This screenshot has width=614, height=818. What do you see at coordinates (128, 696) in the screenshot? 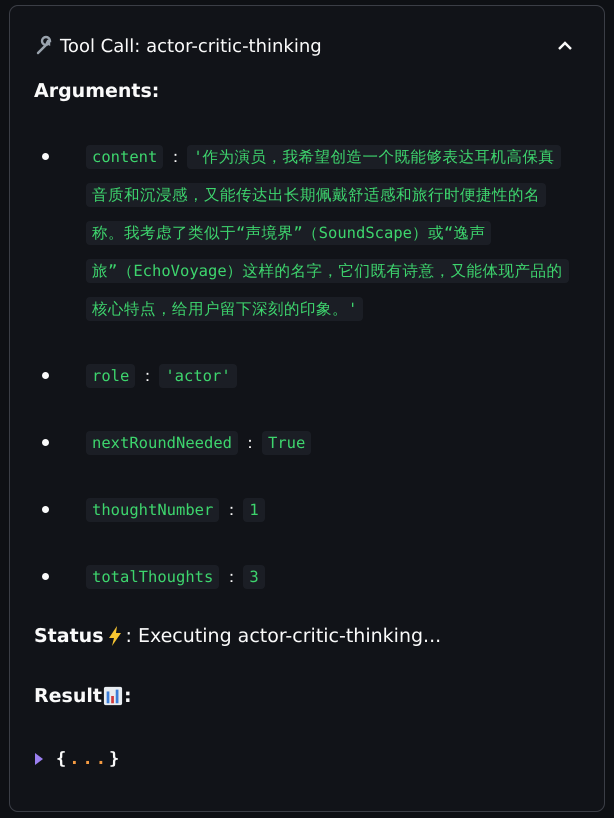
I see `colon: :` at bounding box center [128, 696].